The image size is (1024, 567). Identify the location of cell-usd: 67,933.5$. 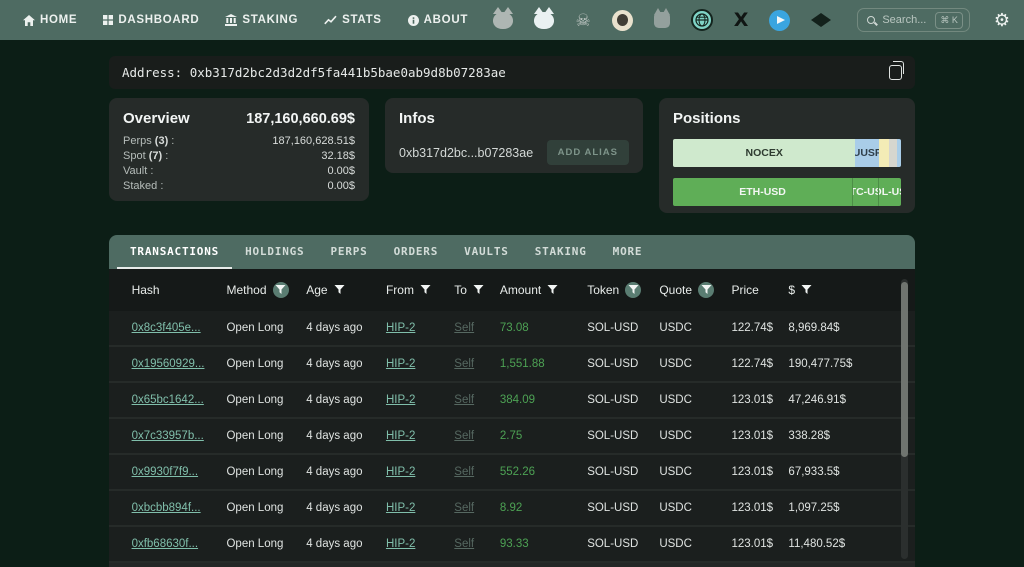
(814, 472).